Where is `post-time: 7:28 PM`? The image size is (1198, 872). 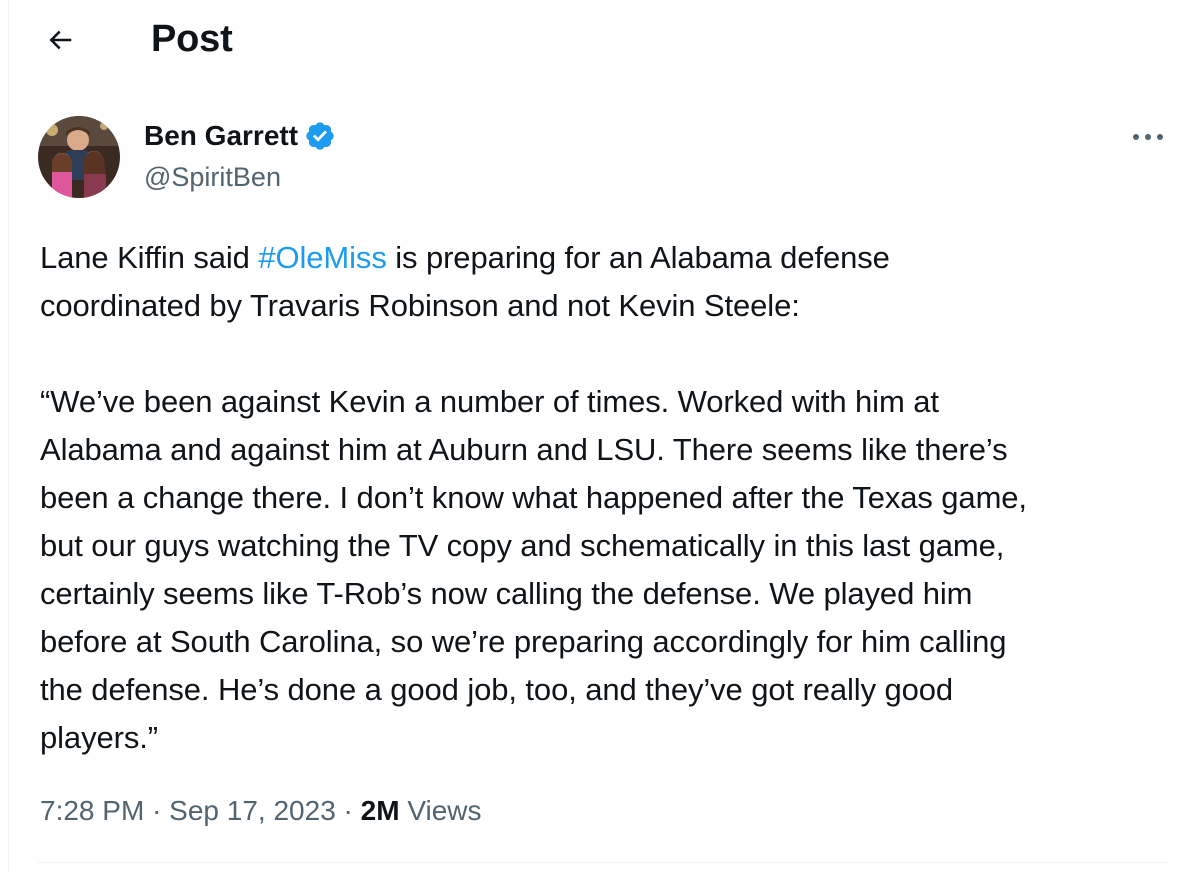 post-time: 7:28 PM is located at coordinates (92, 810).